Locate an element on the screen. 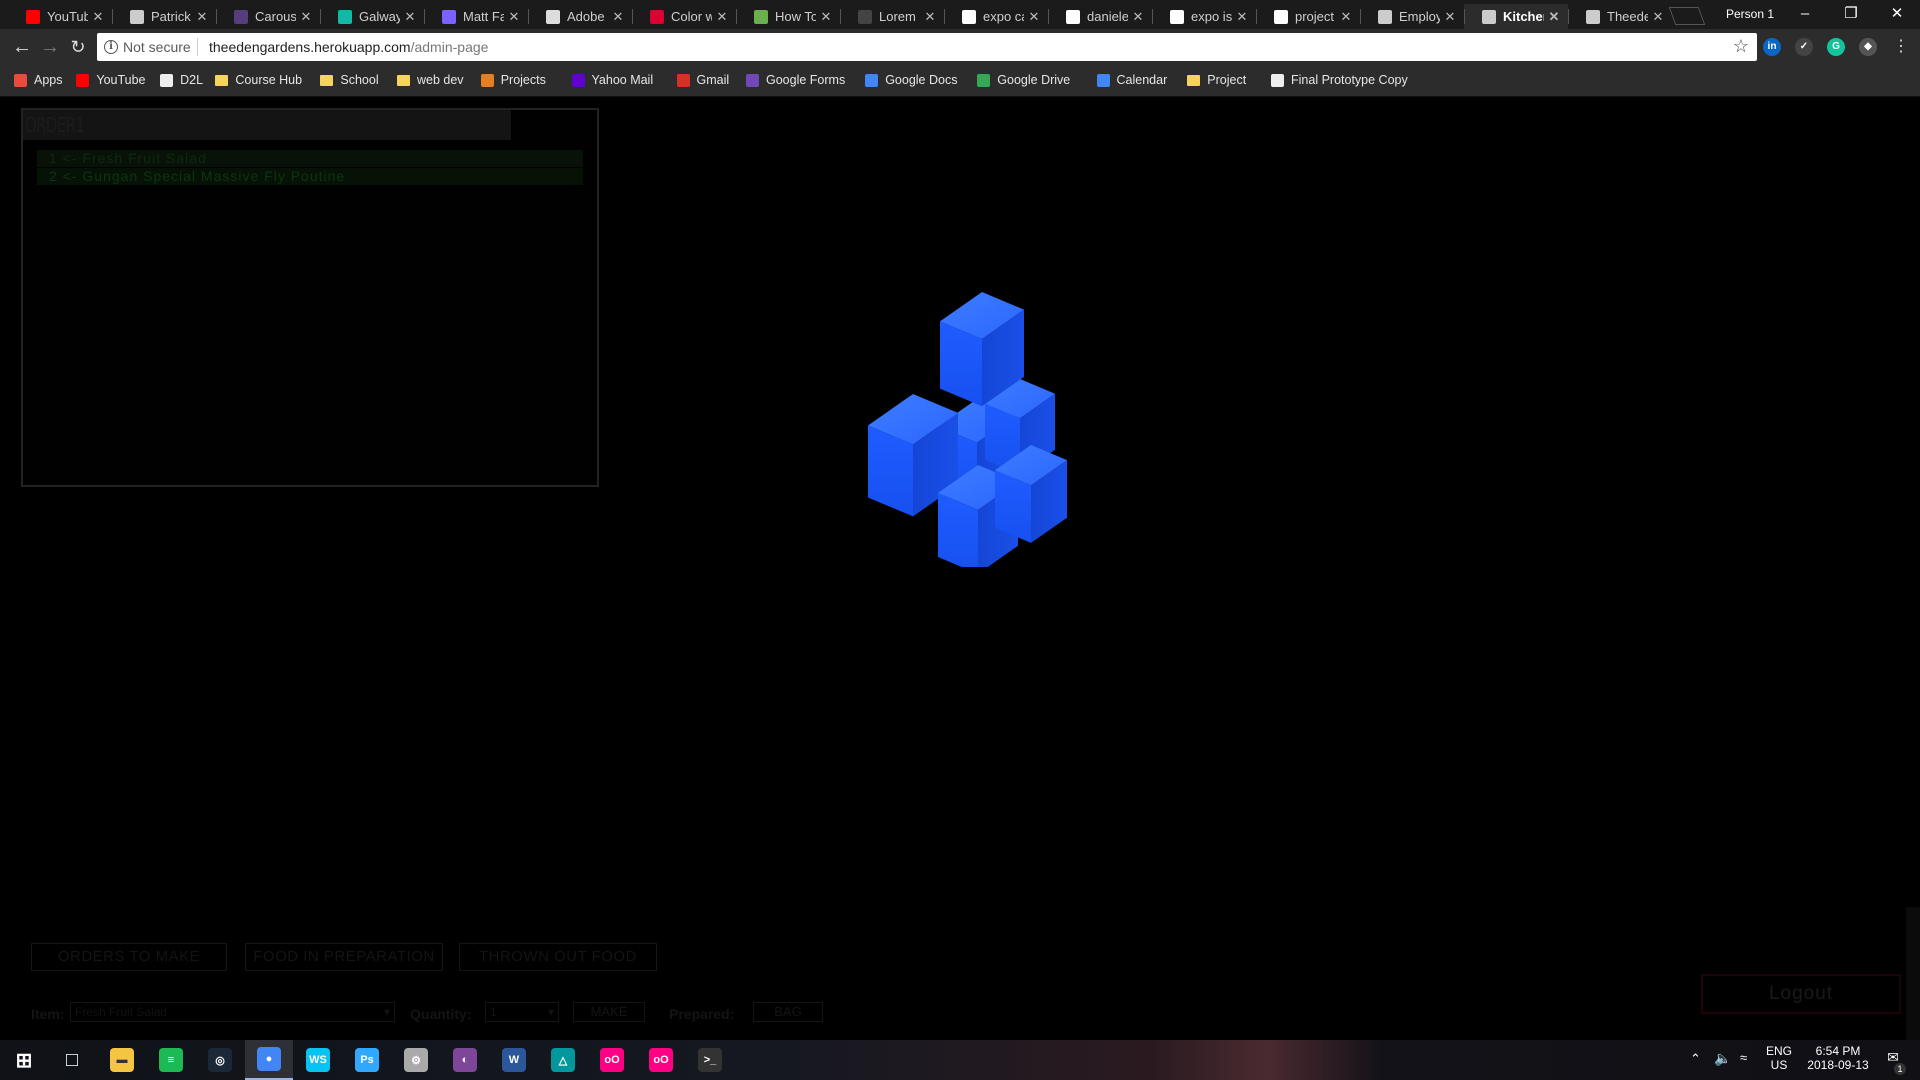 Image resolution: width=1920 pixels, height=1080 pixels. bookmark-item: D2L is located at coordinates (181, 80).